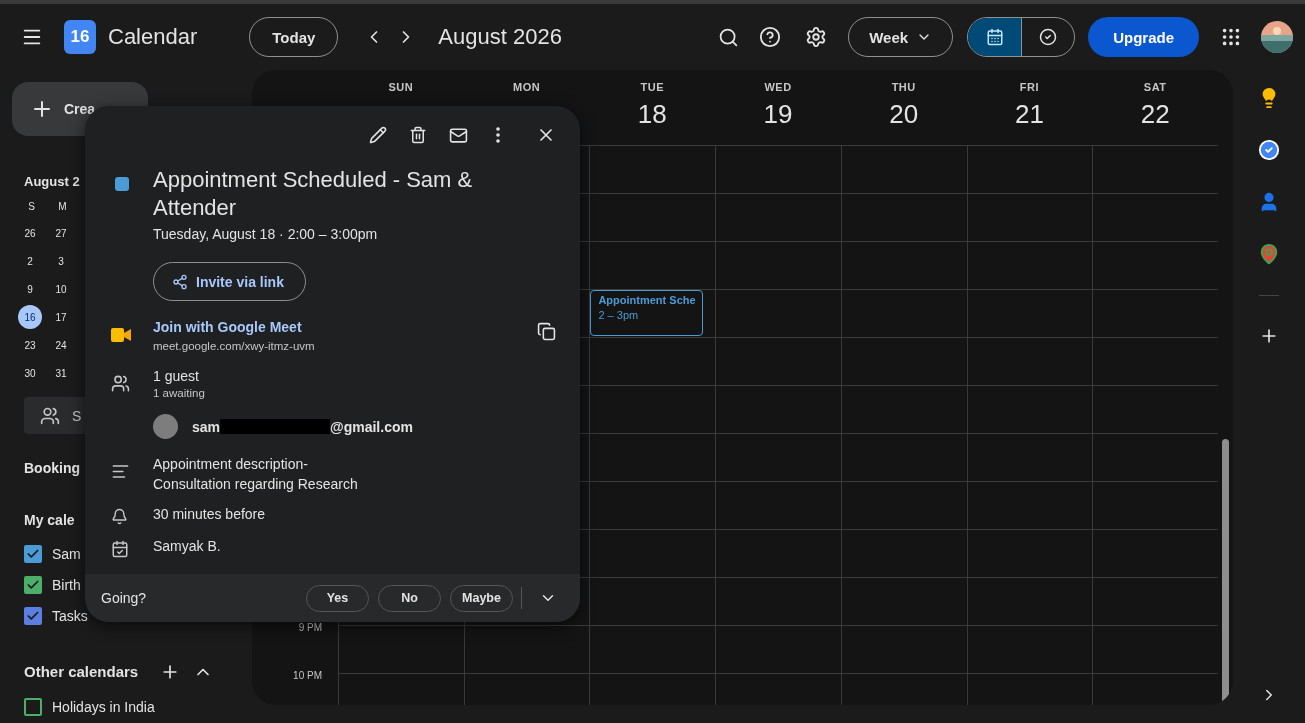 The height and width of the screenshot is (723, 1305). Describe the element at coordinates (61, 289) in the screenshot. I see `mini-calendar-day: 10` at that location.